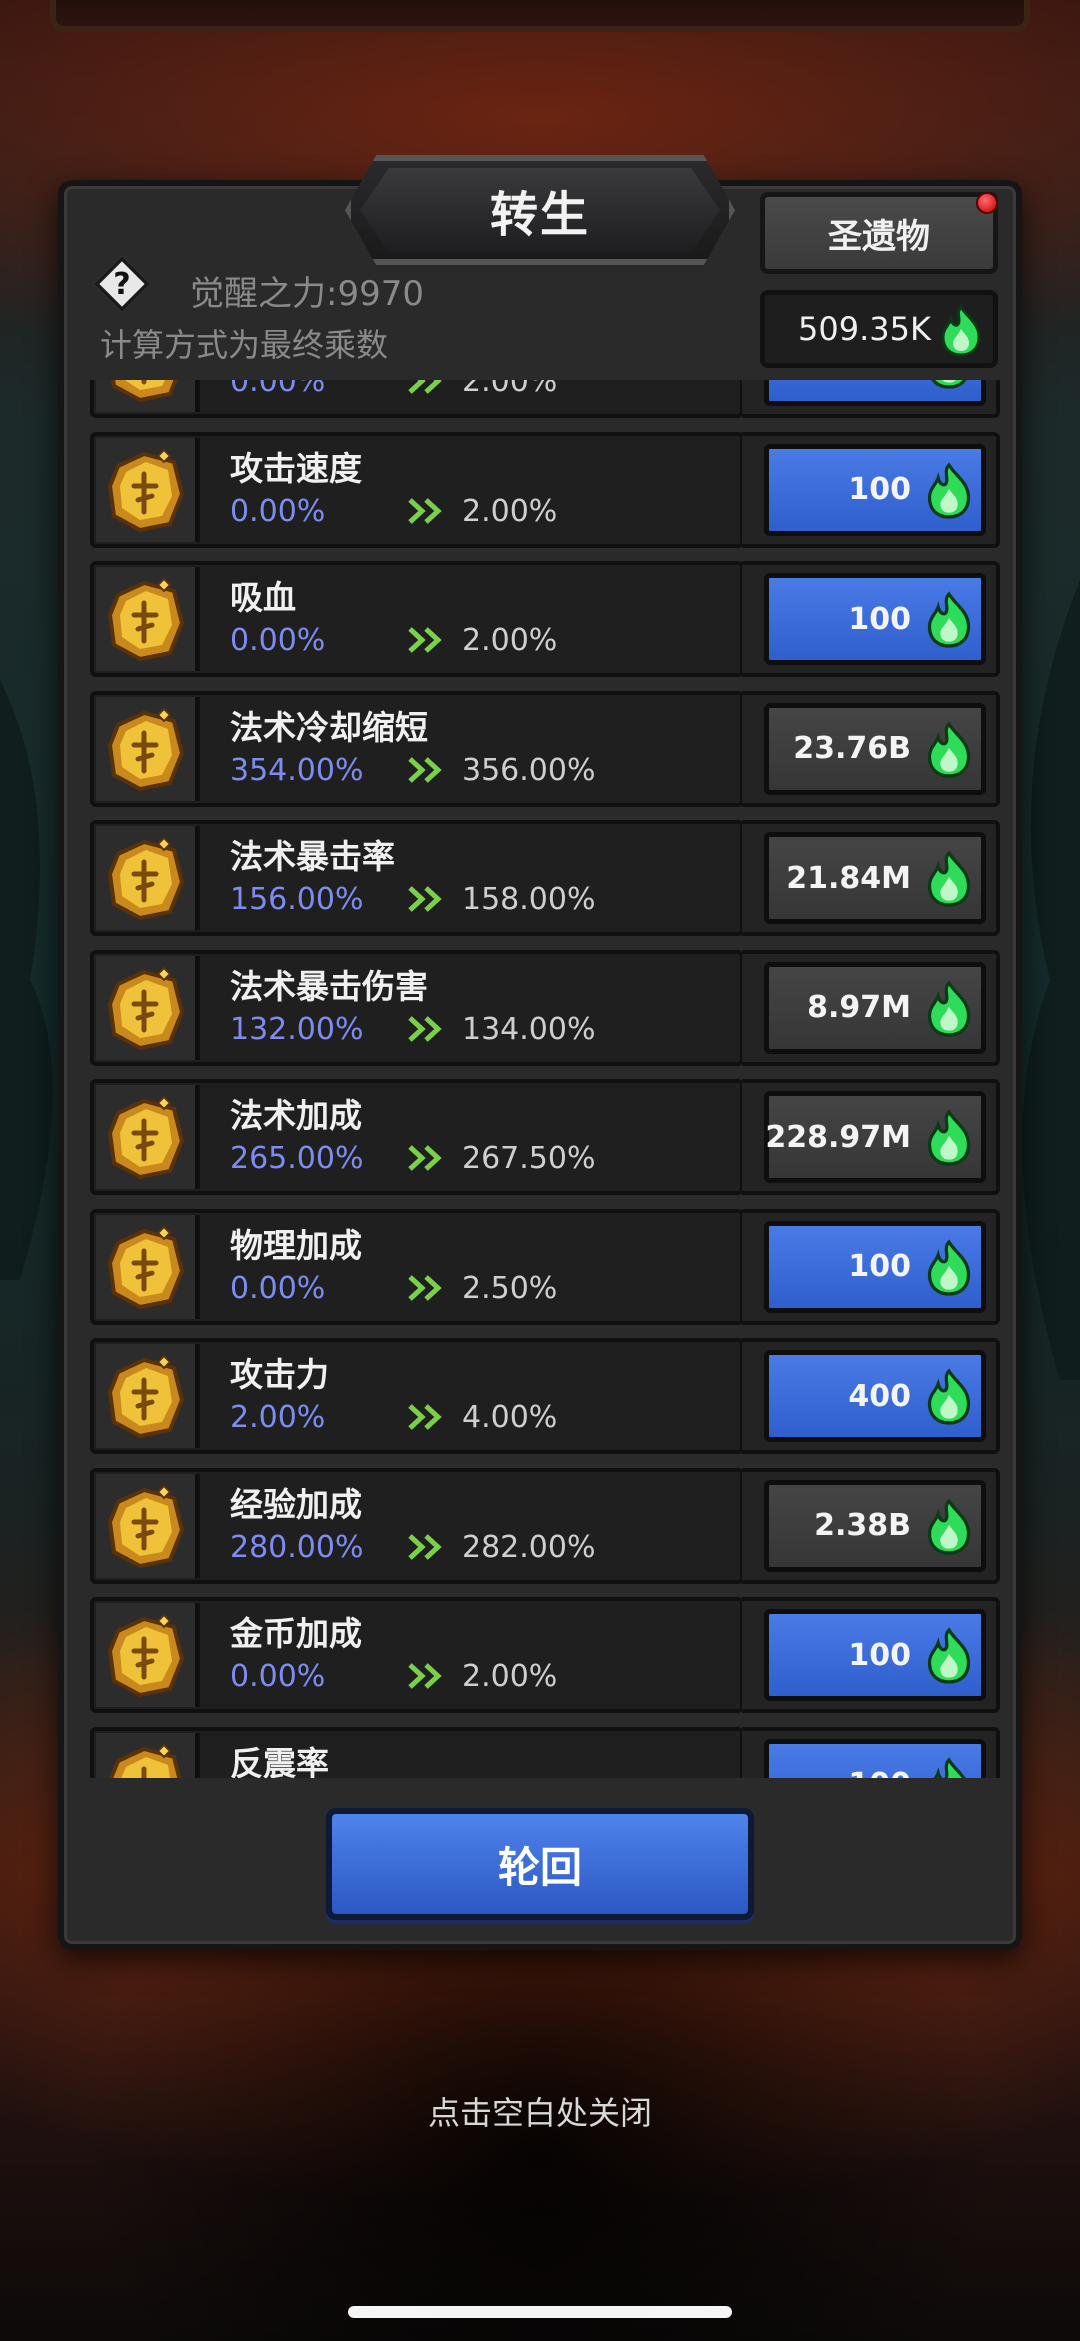 The image size is (1080, 2341). I want to click on upgrade-current-value: 280.00%, so click(297, 1547).